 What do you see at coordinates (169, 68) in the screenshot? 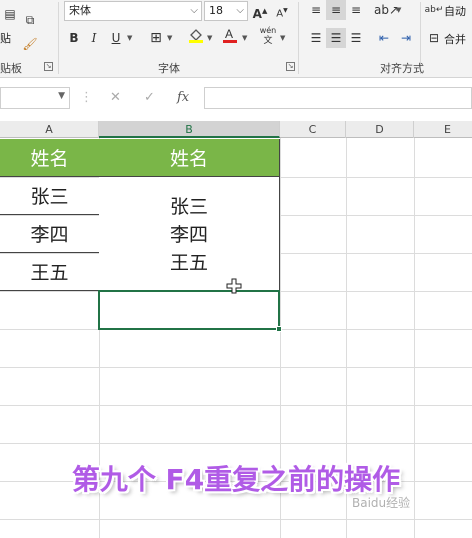
I see `font-group-label: 字体` at bounding box center [169, 68].